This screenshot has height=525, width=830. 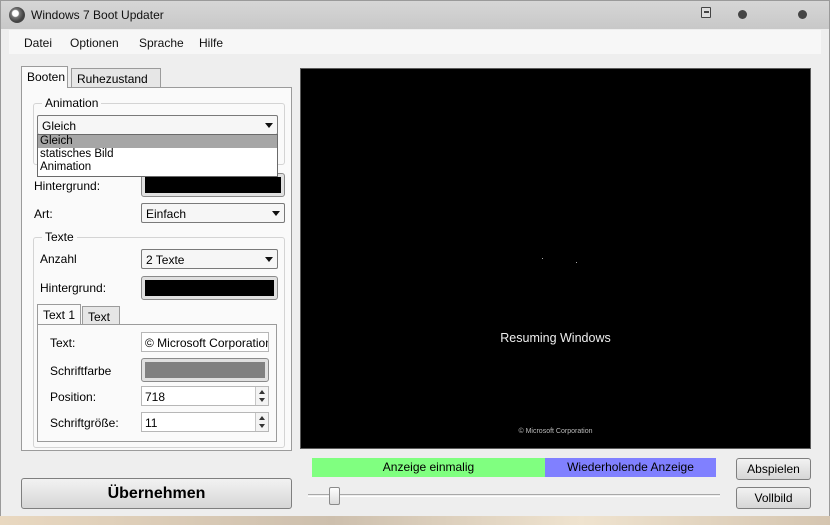 I want to click on schriftfarbe-color-swatch, so click(x=205, y=370).